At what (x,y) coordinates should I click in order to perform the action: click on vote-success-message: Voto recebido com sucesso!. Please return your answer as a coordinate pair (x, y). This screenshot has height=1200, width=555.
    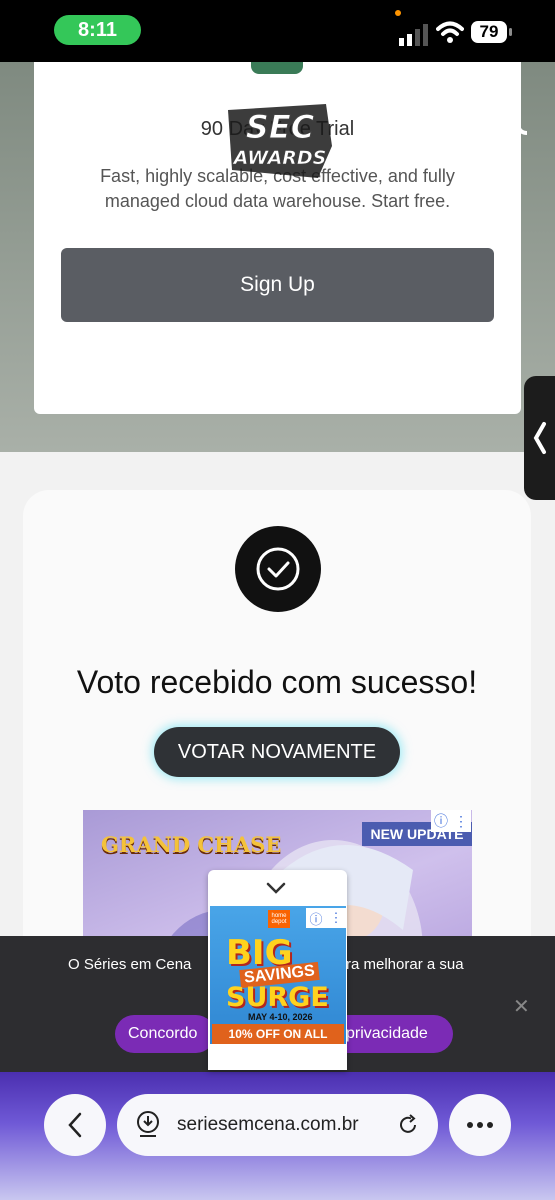
    Looking at the image, I should click on (277, 682).